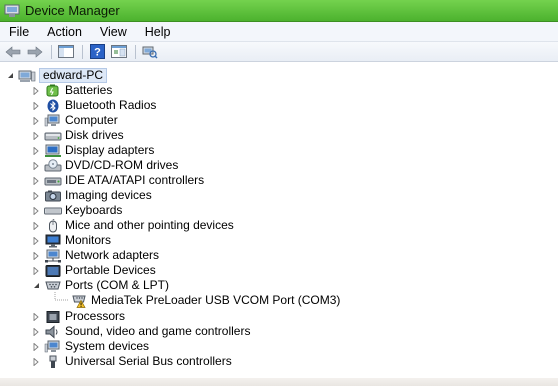 Image resolution: width=558 pixels, height=386 pixels. I want to click on mouse-icon, so click(53, 225).